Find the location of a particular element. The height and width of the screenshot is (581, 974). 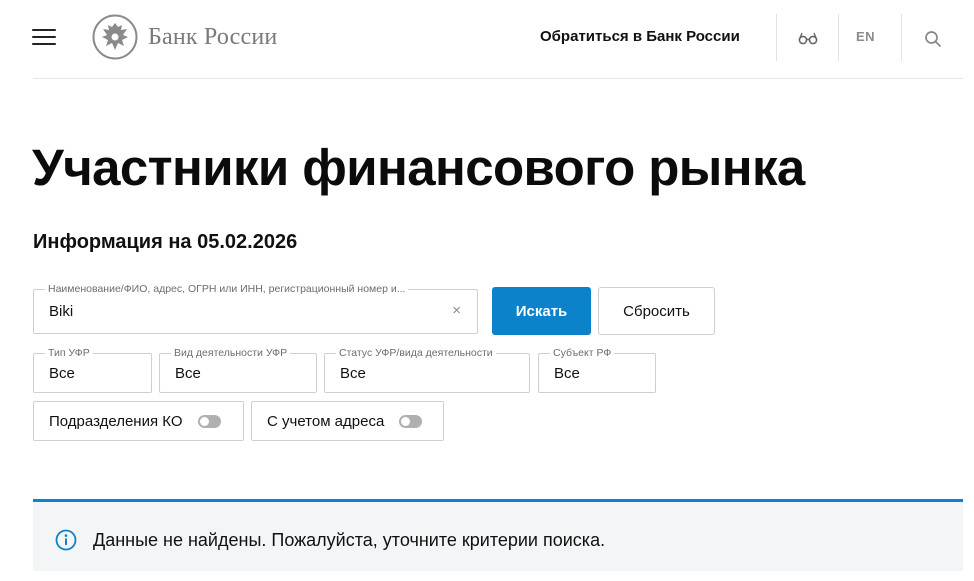

header-search-button is located at coordinates (933, 39).